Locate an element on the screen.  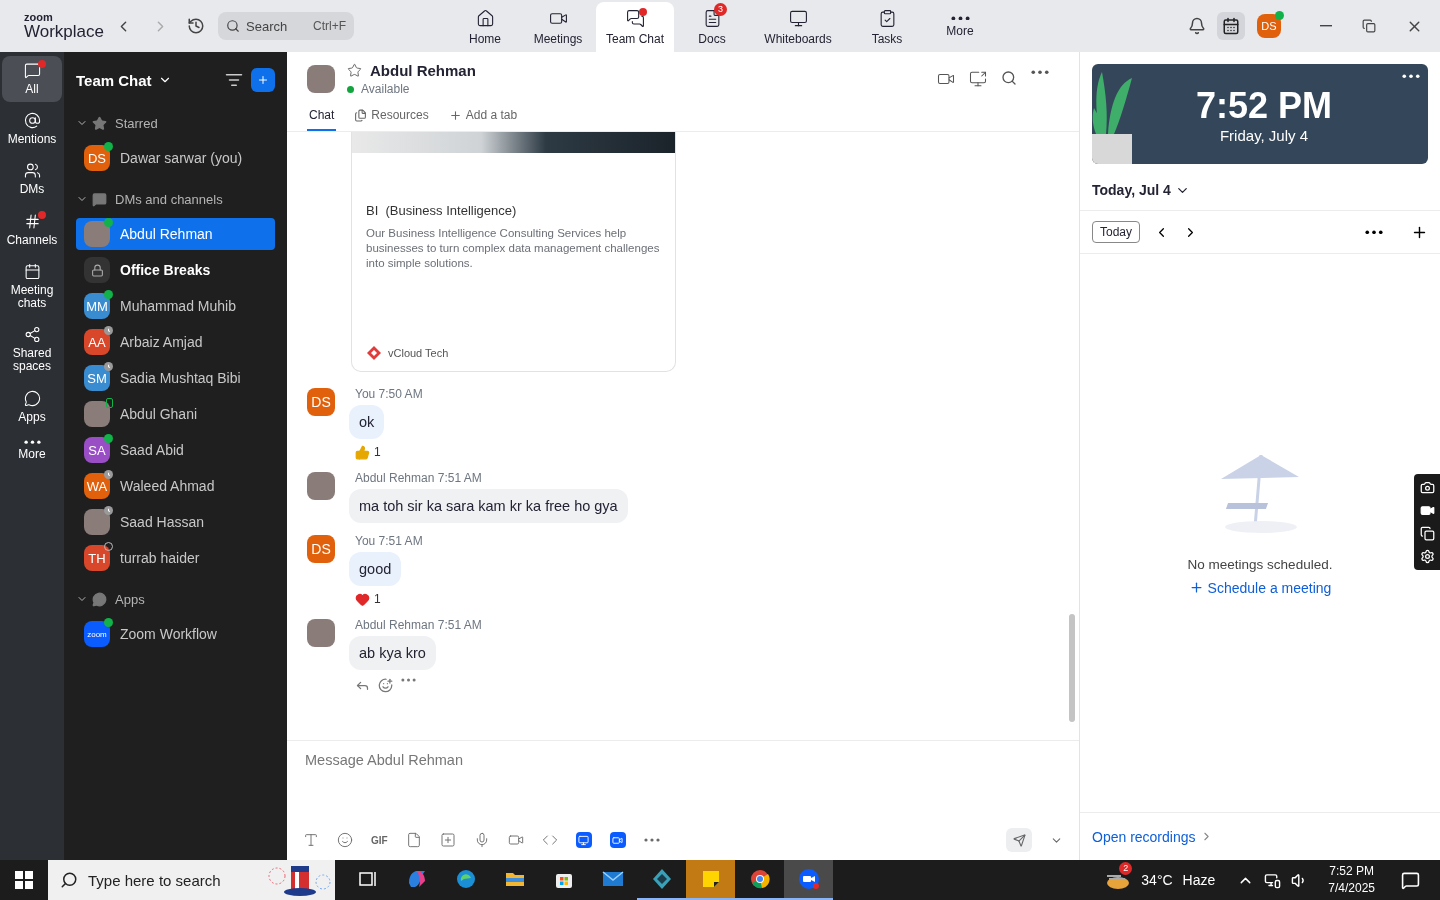
section-title-button: Team Chat is located at coordinates (124, 80).